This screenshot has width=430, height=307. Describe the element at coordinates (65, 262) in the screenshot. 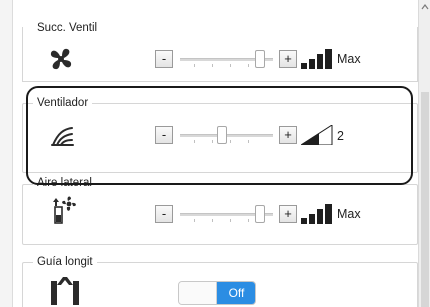

I see `group-title: Guía longit` at that location.